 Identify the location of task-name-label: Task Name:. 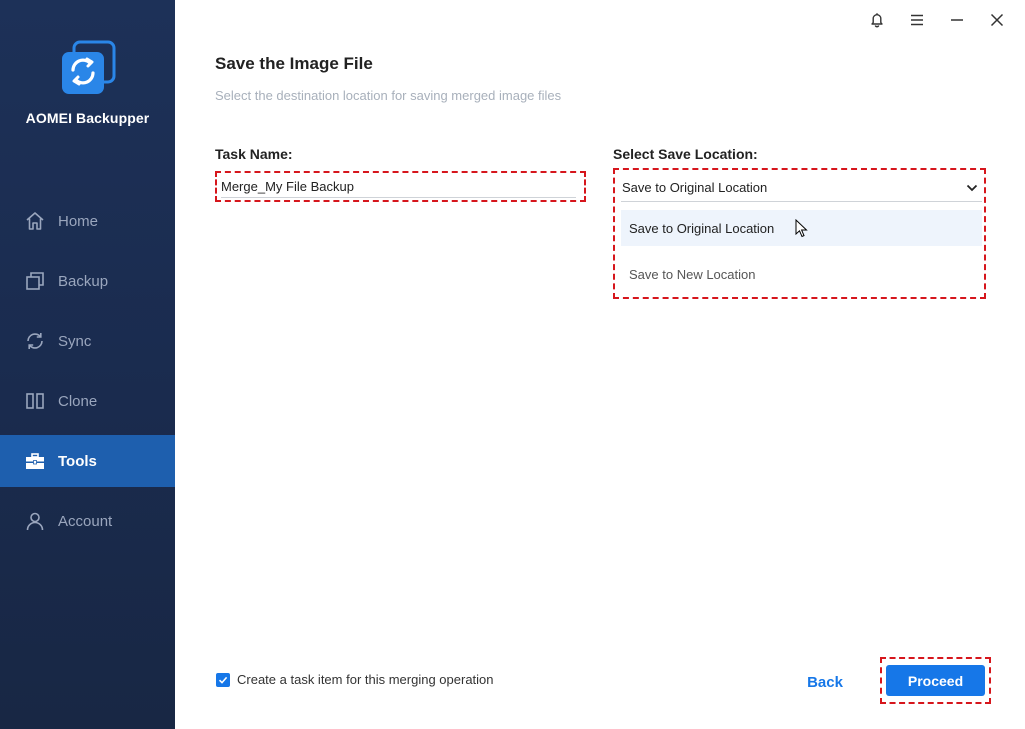
(254, 154).